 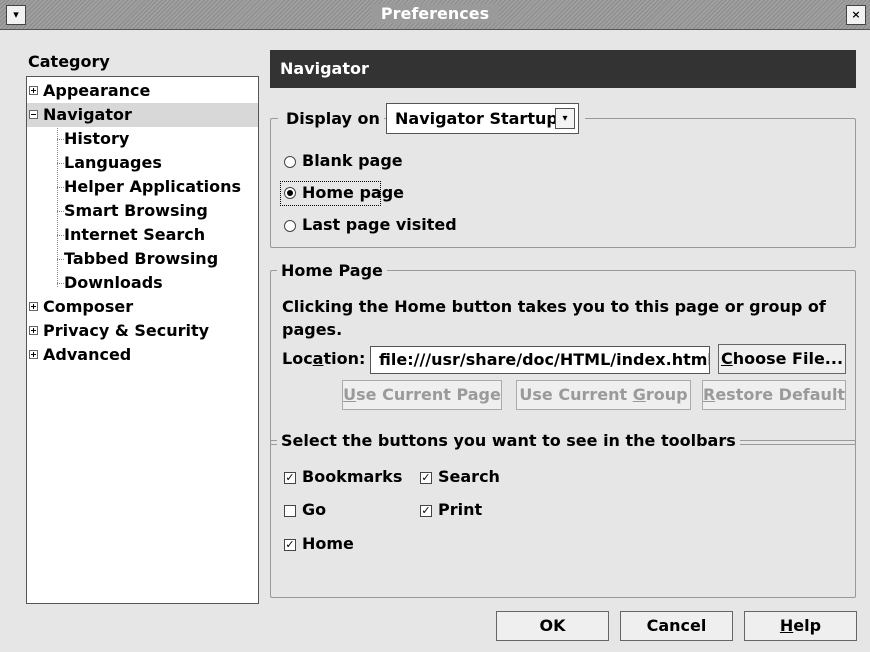 I want to click on use-current-group-c: roup, so click(x=666, y=394).